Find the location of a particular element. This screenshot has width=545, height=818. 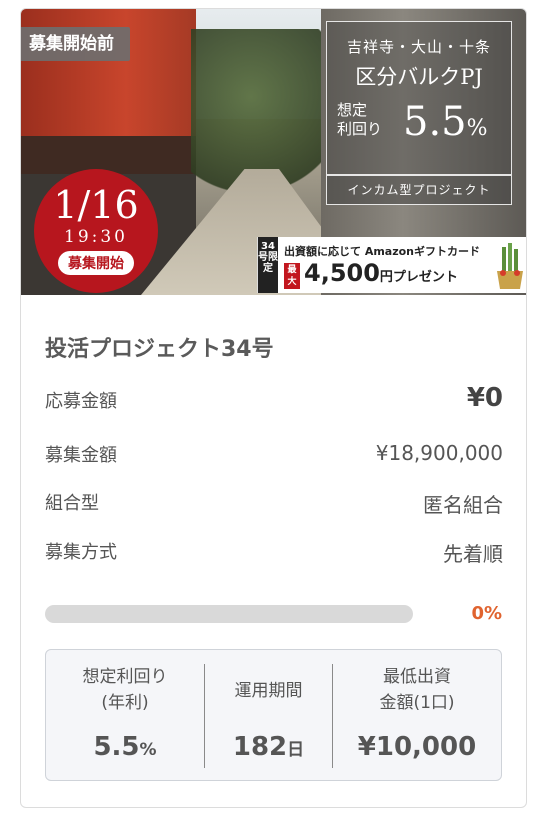

date-badge-date: 1/16 is located at coordinates (96, 205).